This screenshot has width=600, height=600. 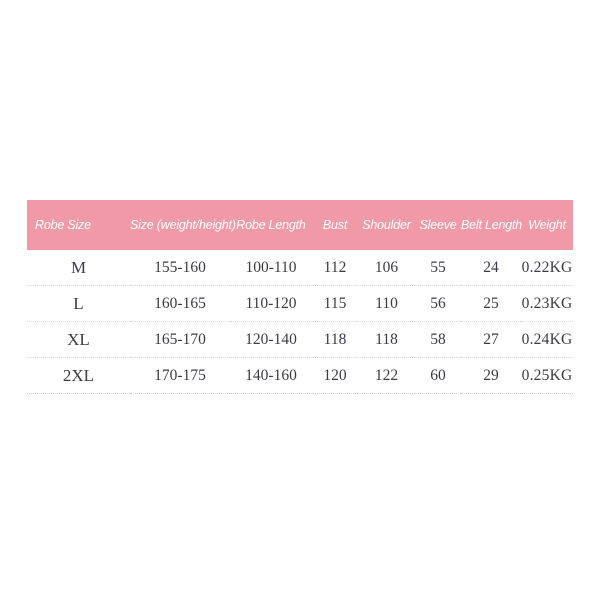 I want to click on cell-sleeve: 24, so click(x=491, y=268).